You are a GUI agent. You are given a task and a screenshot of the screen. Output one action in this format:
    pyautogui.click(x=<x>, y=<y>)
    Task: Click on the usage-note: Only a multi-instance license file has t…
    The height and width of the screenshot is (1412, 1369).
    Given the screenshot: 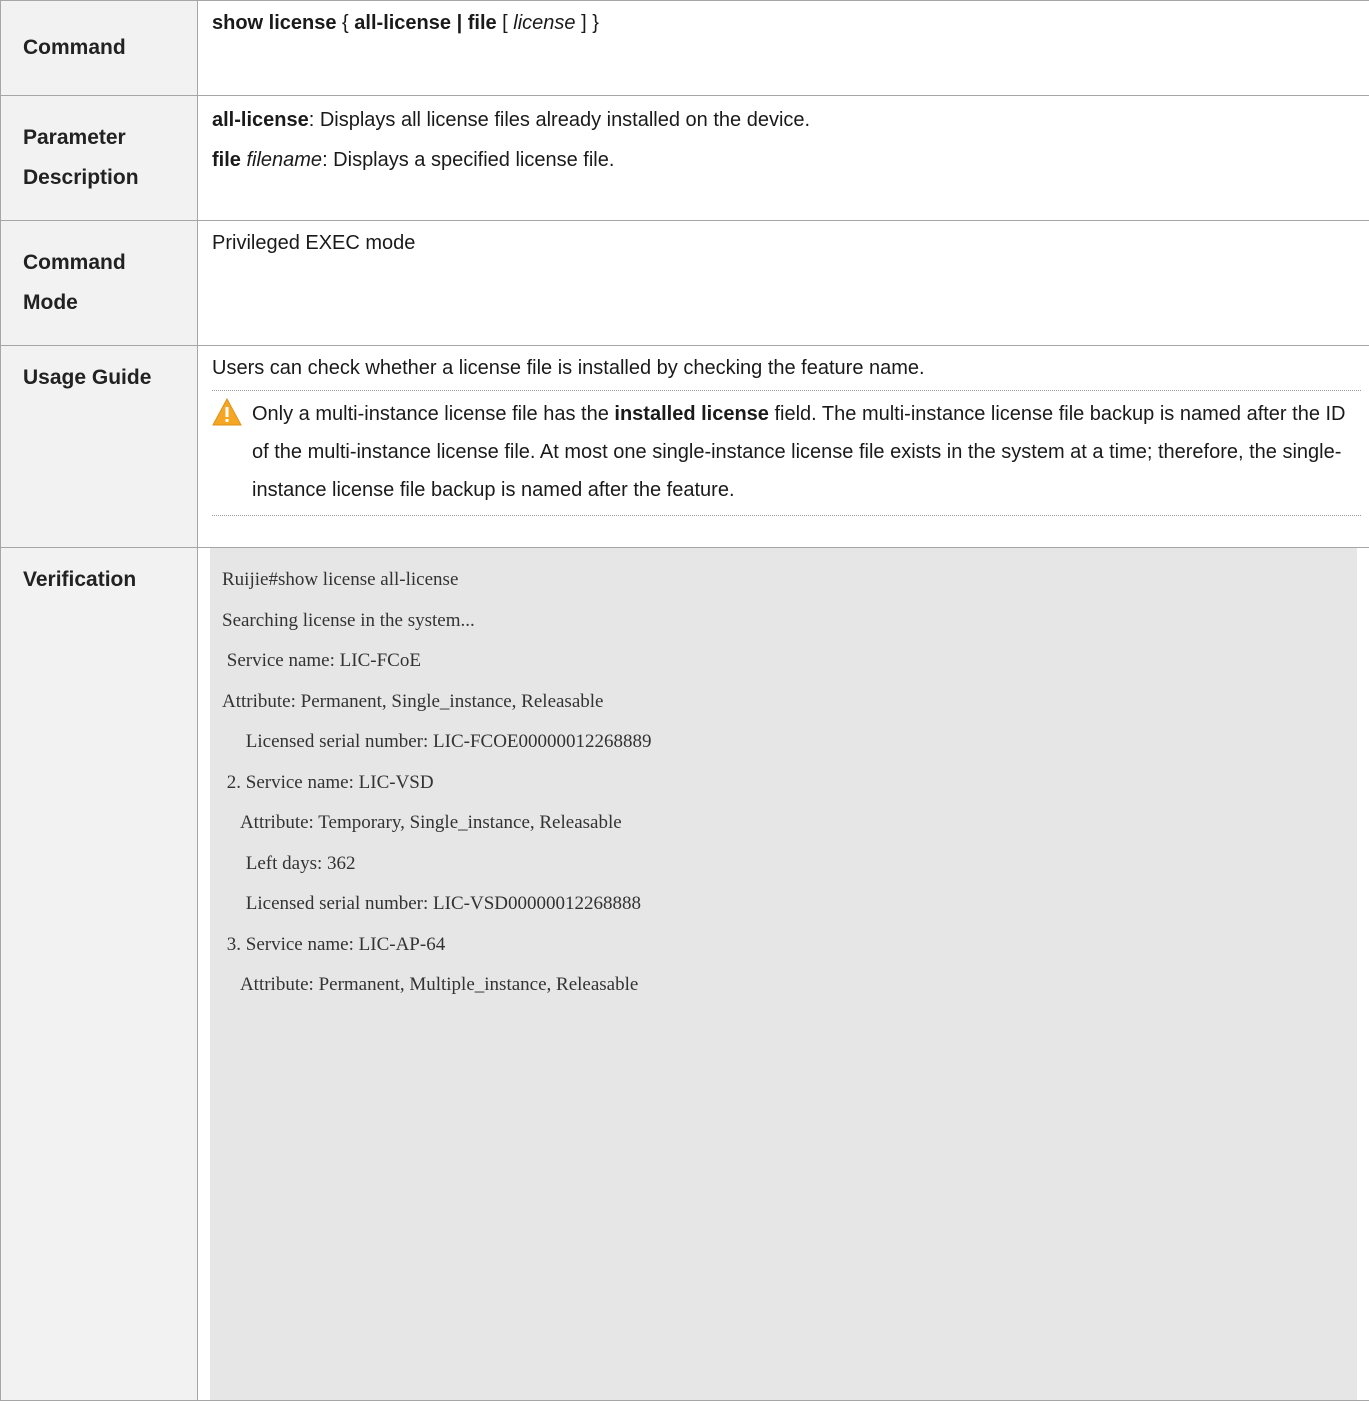 What is the action you would take?
    pyautogui.click(x=786, y=455)
    